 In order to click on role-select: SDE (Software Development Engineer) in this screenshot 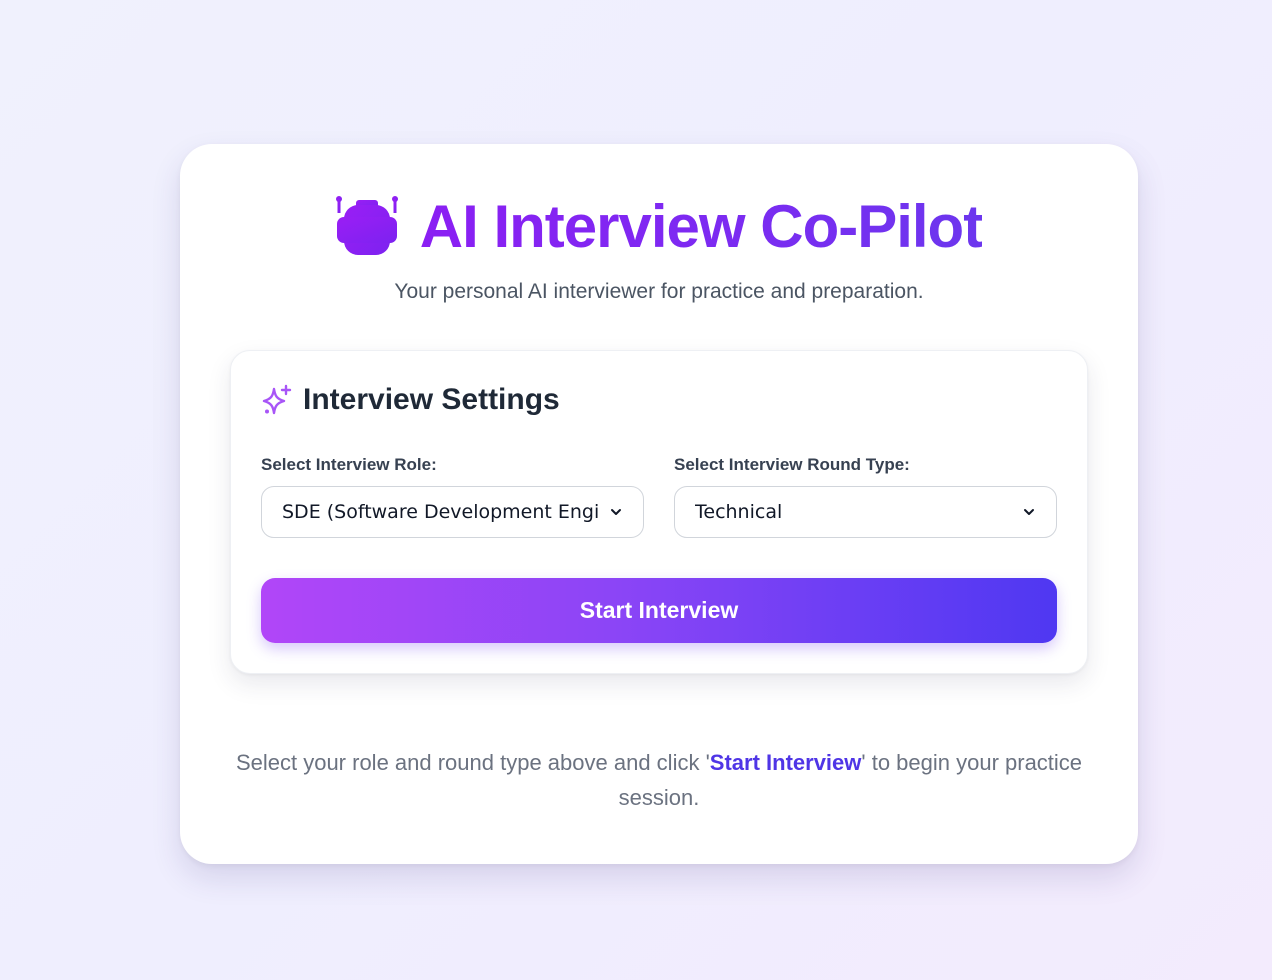, I will do `click(452, 512)`.